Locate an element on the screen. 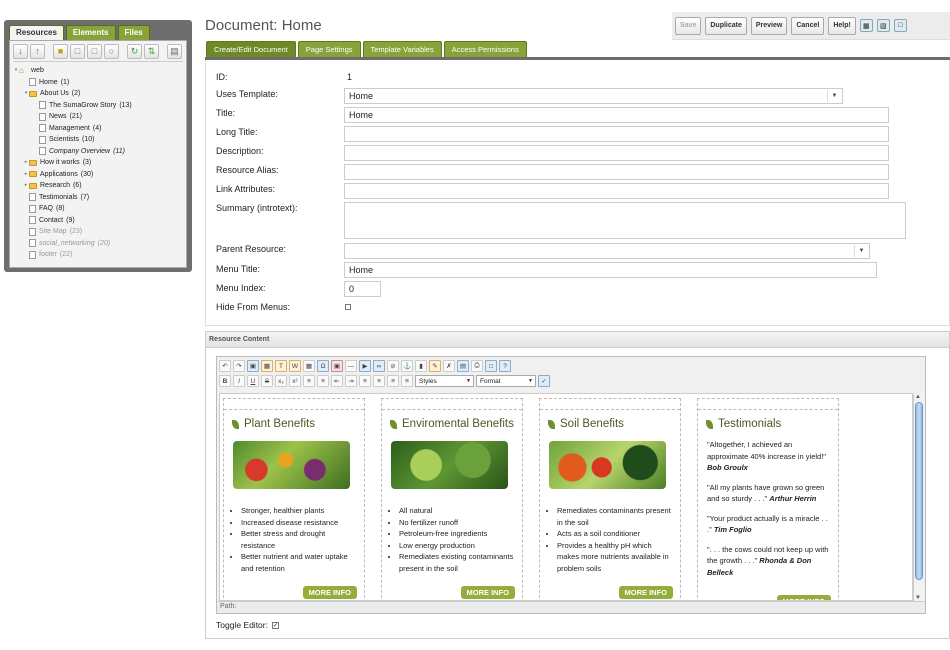  numbered-list-icon: ≡ is located at coordinates (323, 381).